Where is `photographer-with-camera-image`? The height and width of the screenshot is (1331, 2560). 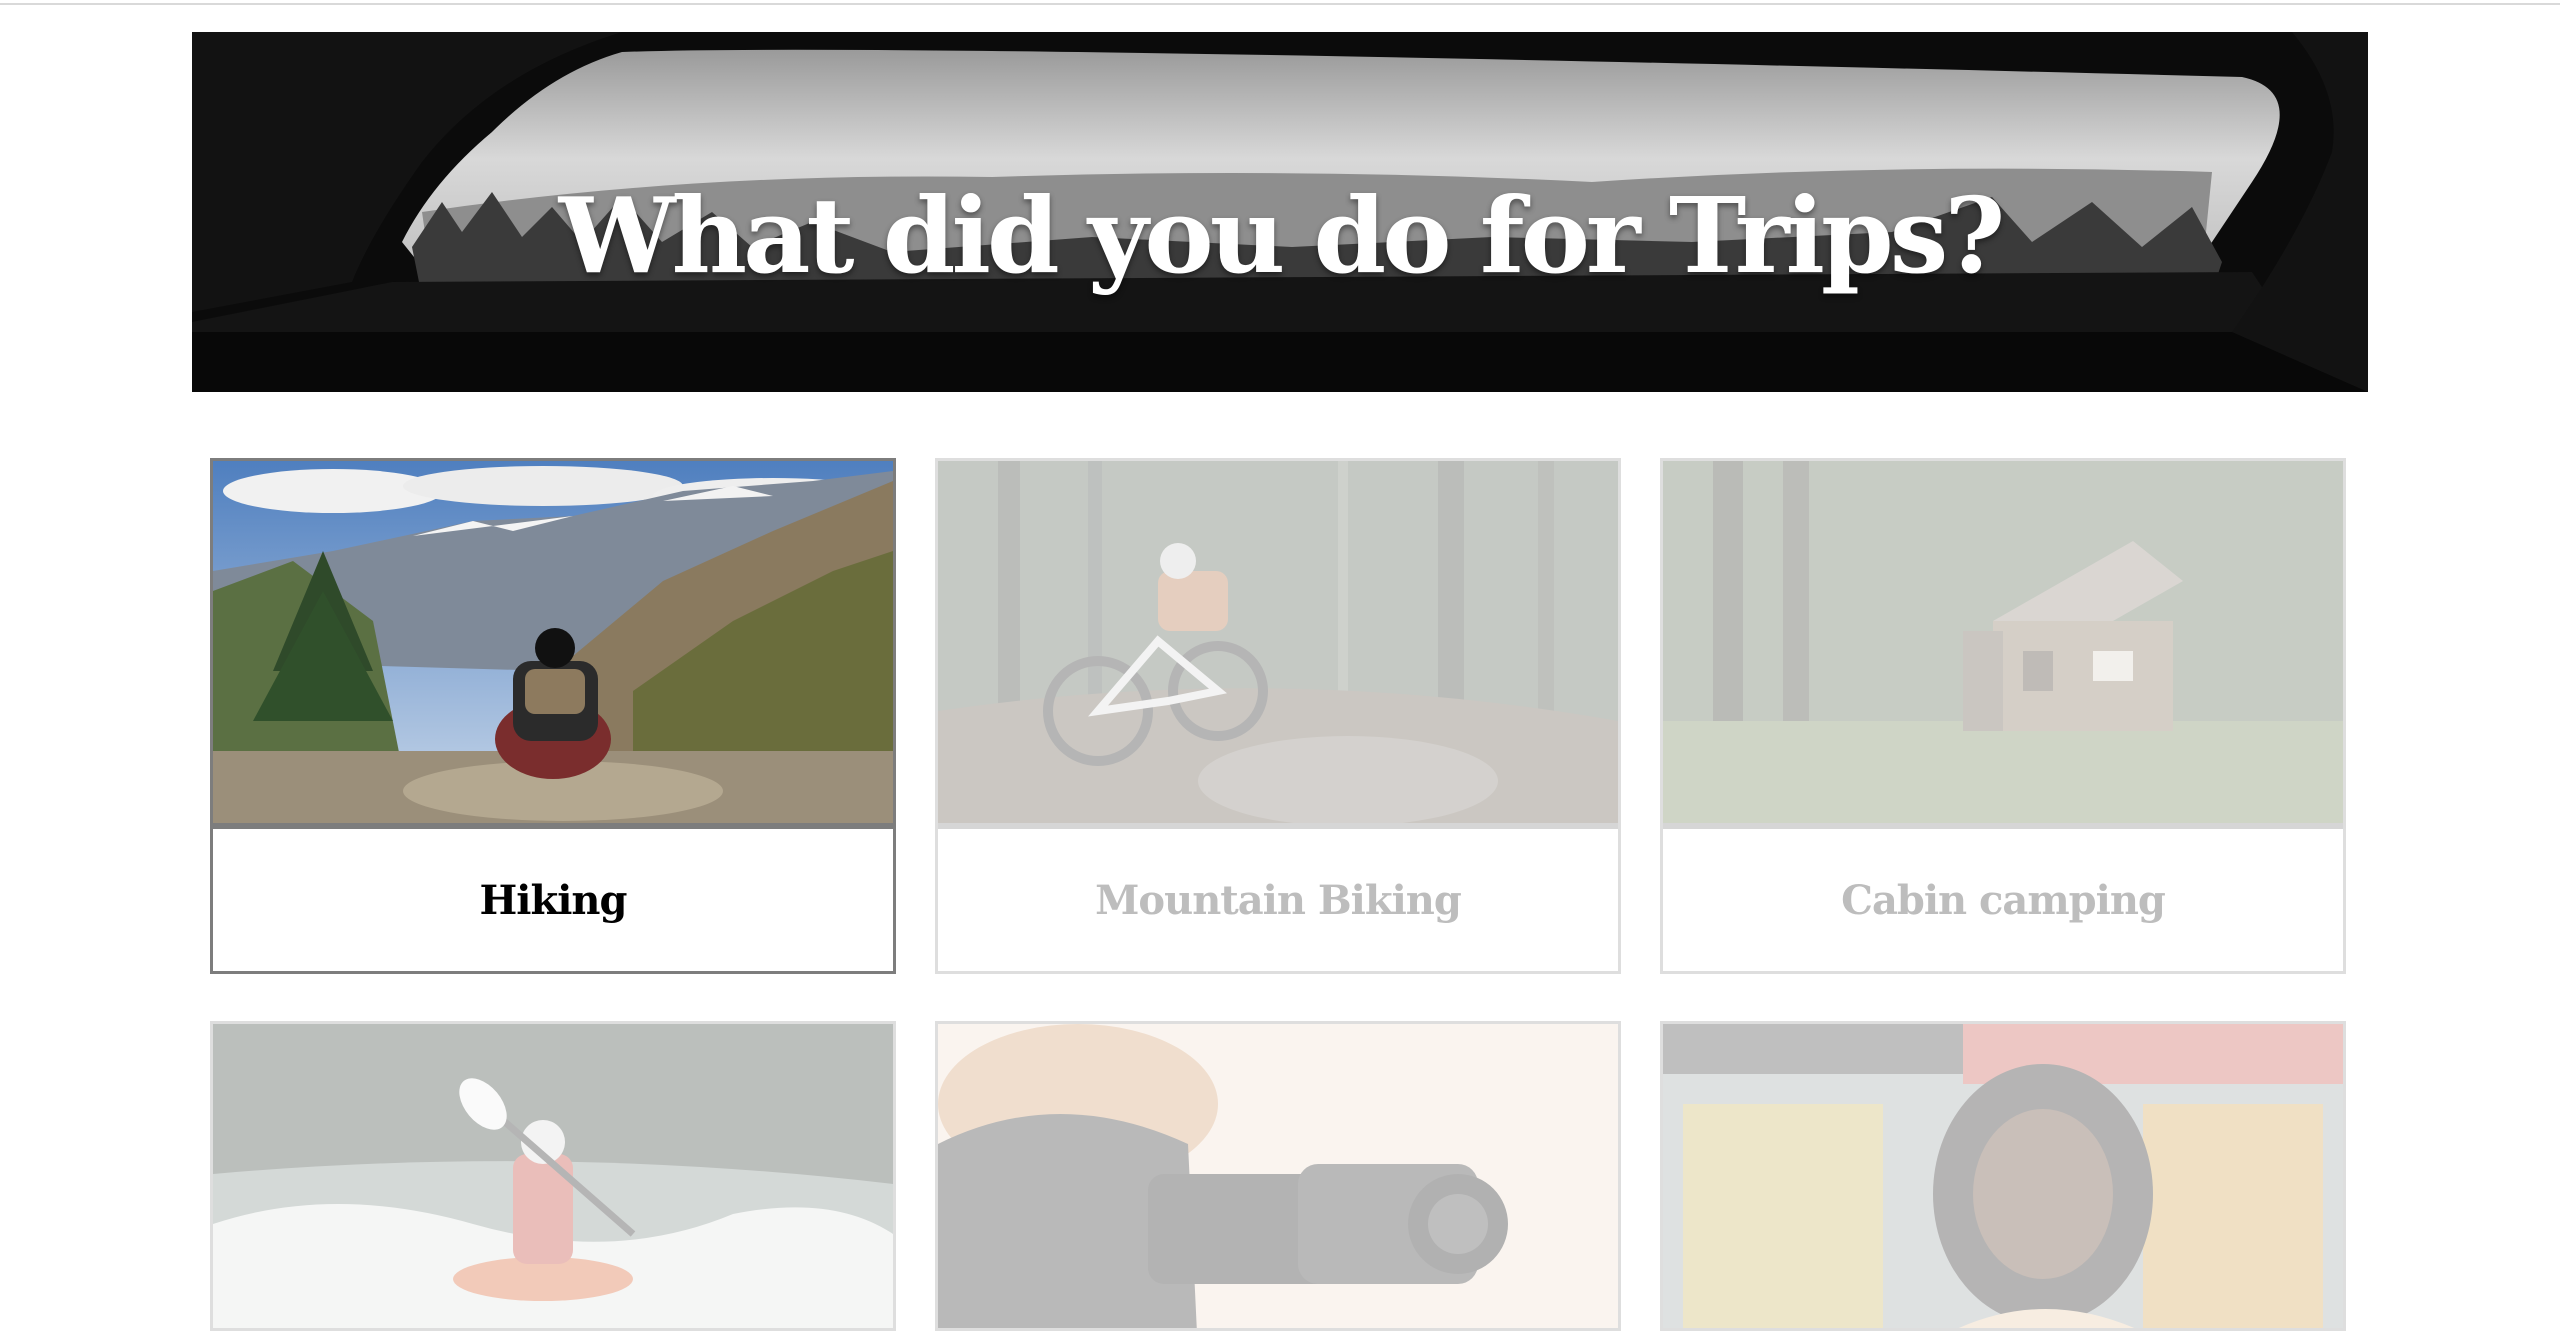
photographer-with-camera-image is located at coordinates (1278, 1176).